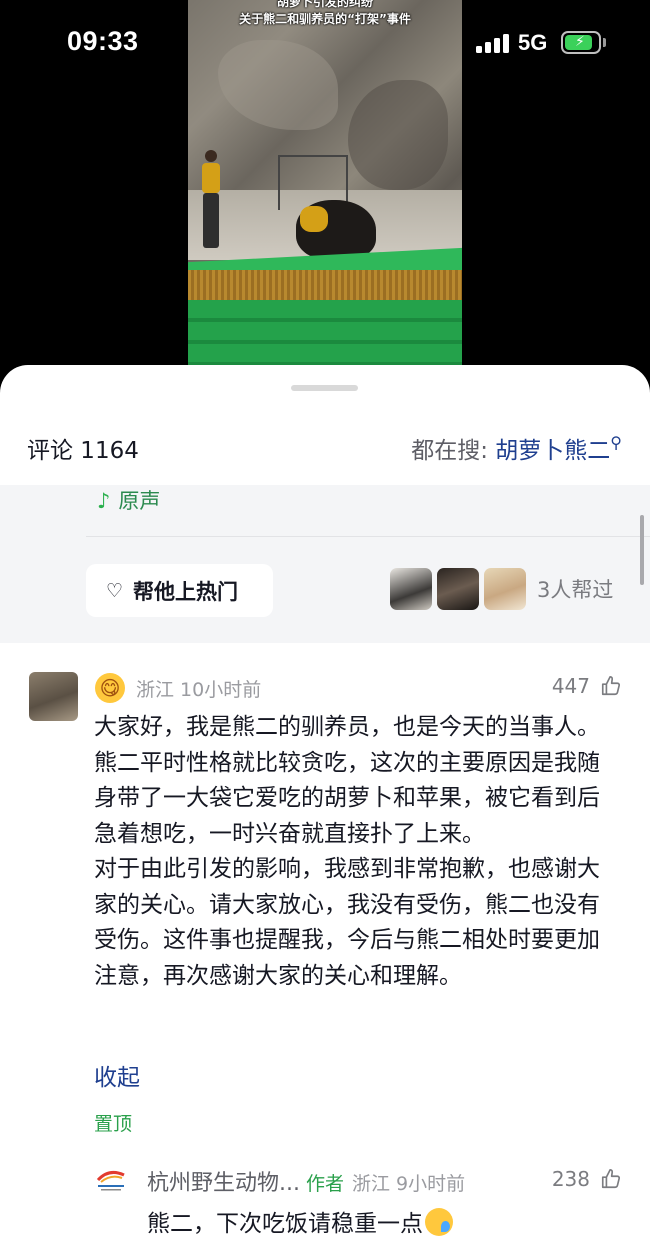  What do you see at coordinates (117, 1075) in the screenshot?
I see `collapse-link: 收起` at bounding box center [117, 1075].